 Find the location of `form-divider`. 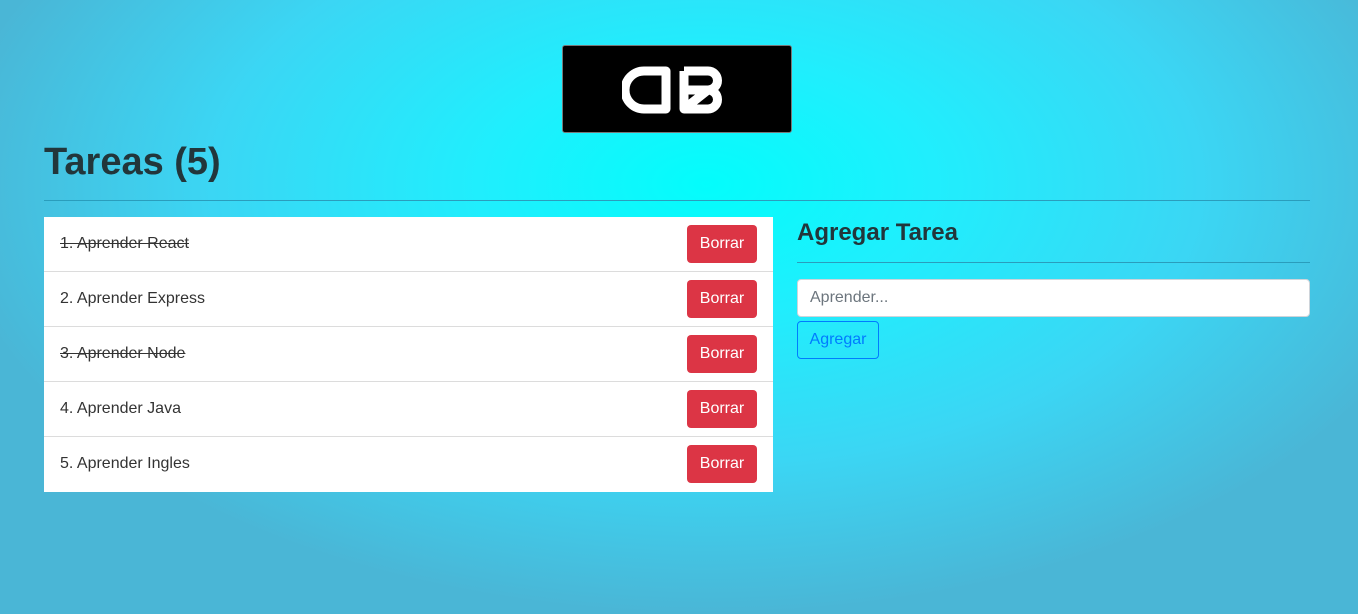

form-divider is located at coordinates (1053, 262).